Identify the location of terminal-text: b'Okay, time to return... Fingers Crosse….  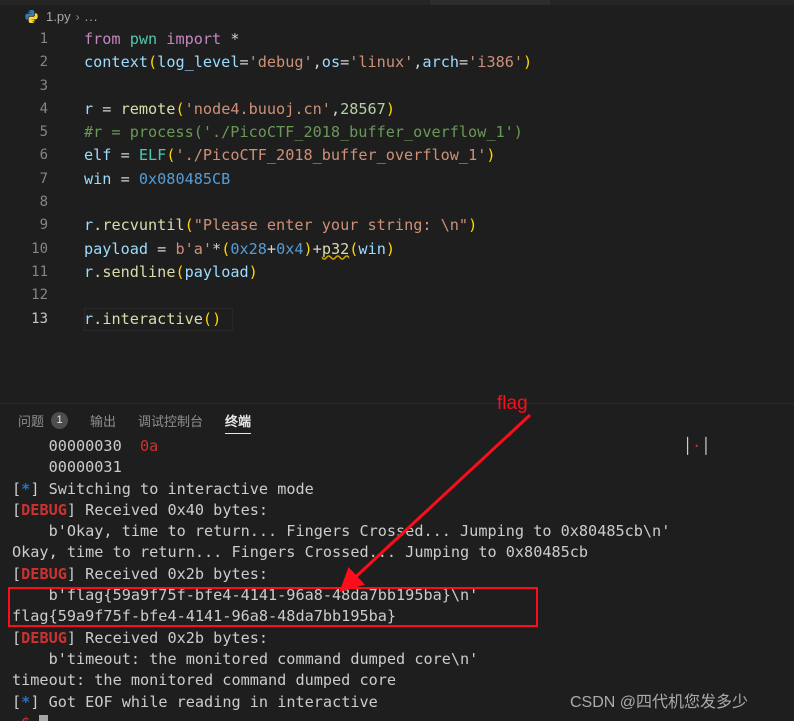
(341, 531).